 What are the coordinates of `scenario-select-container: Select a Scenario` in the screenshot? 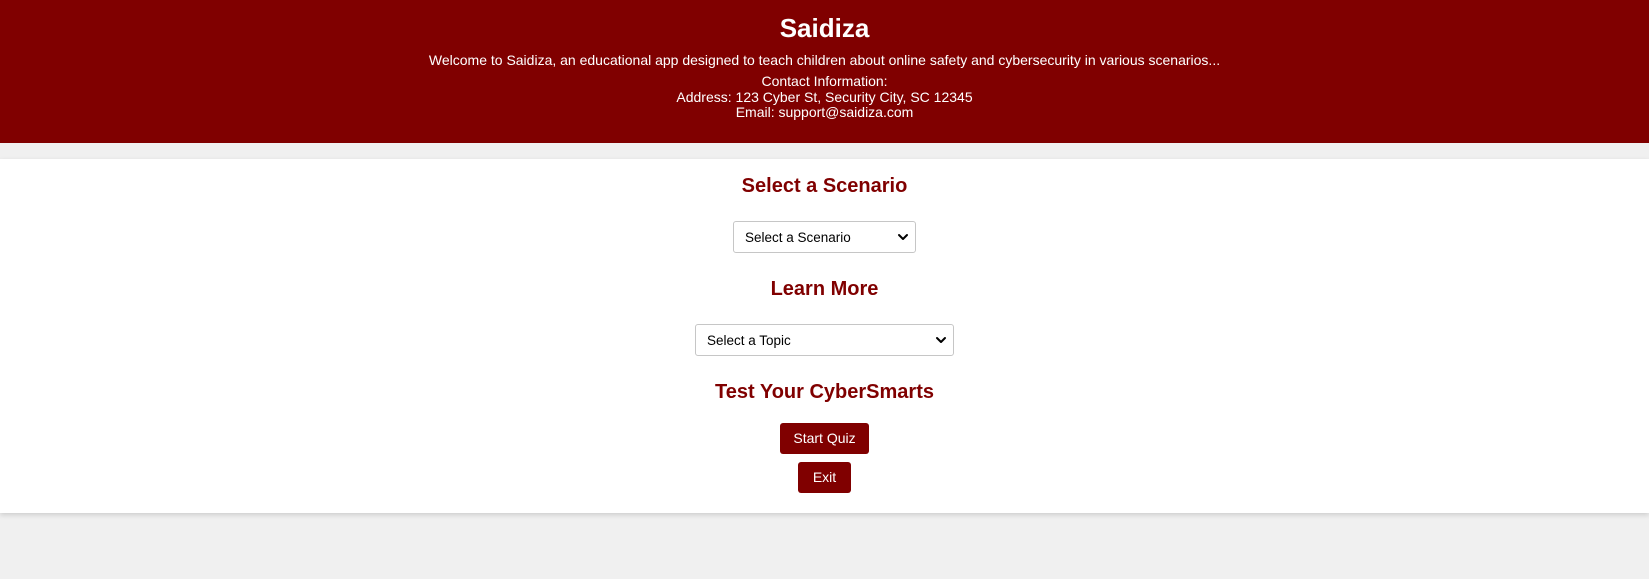 It's located at (824, 237).